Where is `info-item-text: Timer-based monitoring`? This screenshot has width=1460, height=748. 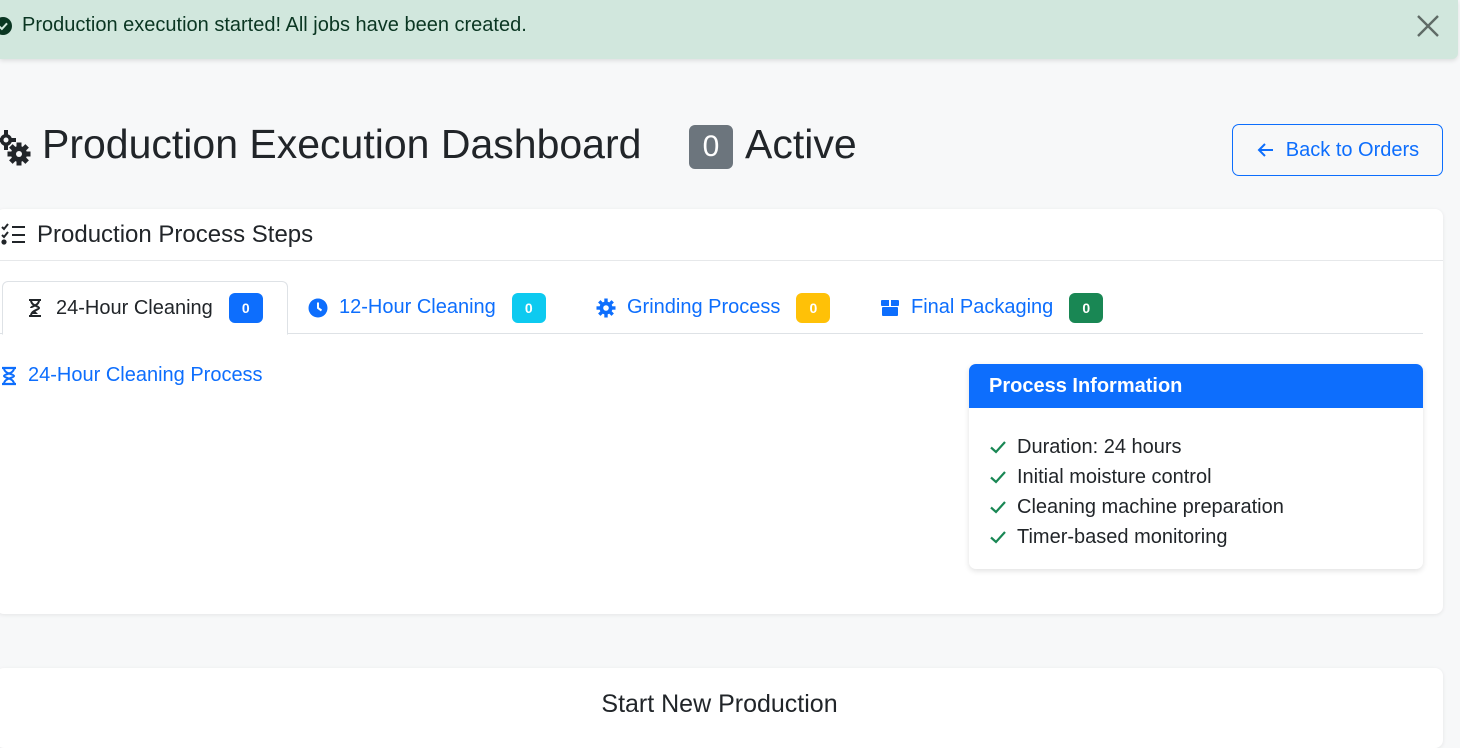 info-item-text: Timer-based monitoring is located at coordinates (1122, 536).